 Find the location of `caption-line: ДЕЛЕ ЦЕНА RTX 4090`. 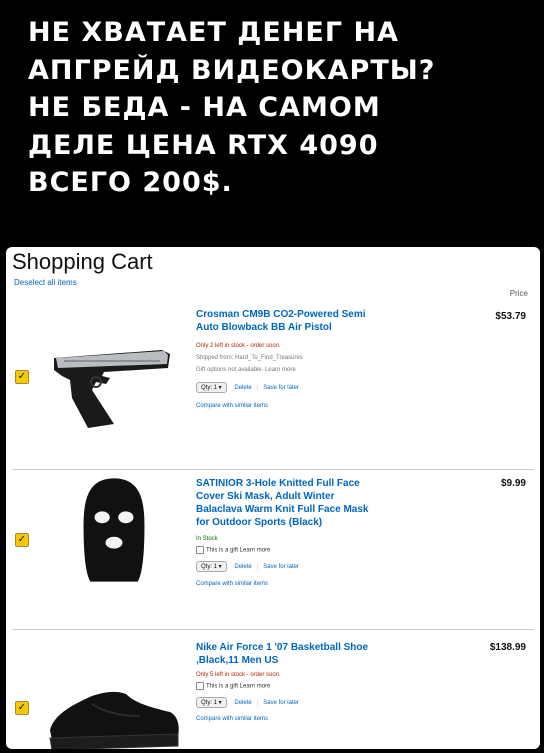

caption-line: ДЕЛЕ ЦЕНА RTX 4090 is located at coordinates (203, 145).